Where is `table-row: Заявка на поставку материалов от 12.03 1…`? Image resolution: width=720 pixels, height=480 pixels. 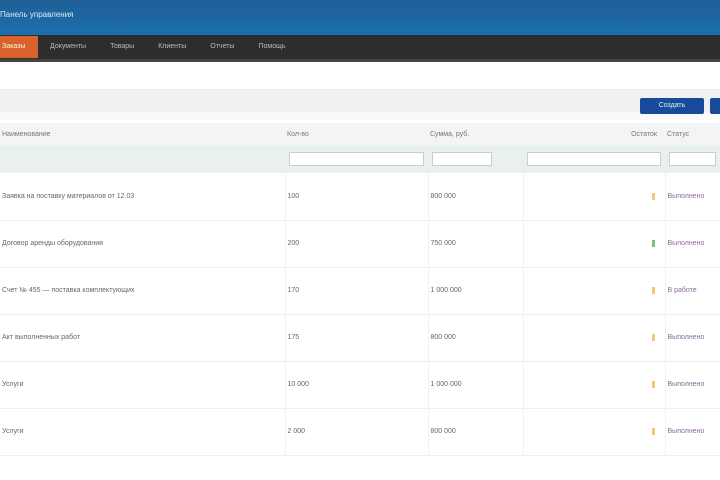
table-row: Заявка на поставку материалов от 12.03 1… is located at coordinates (360, 197).